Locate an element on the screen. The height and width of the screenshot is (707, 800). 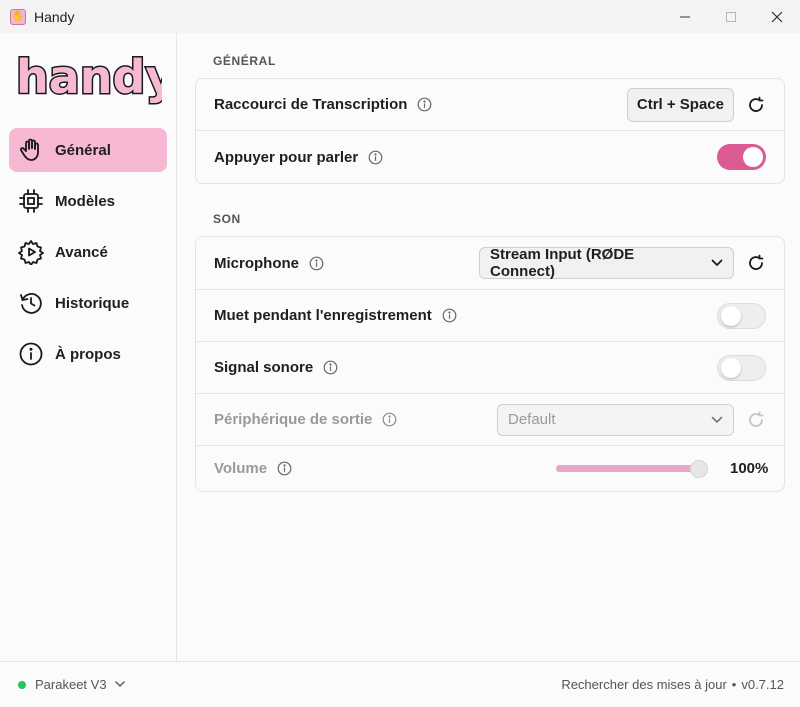
beep-row: Signal sonore is located at coordinates (490, 368).